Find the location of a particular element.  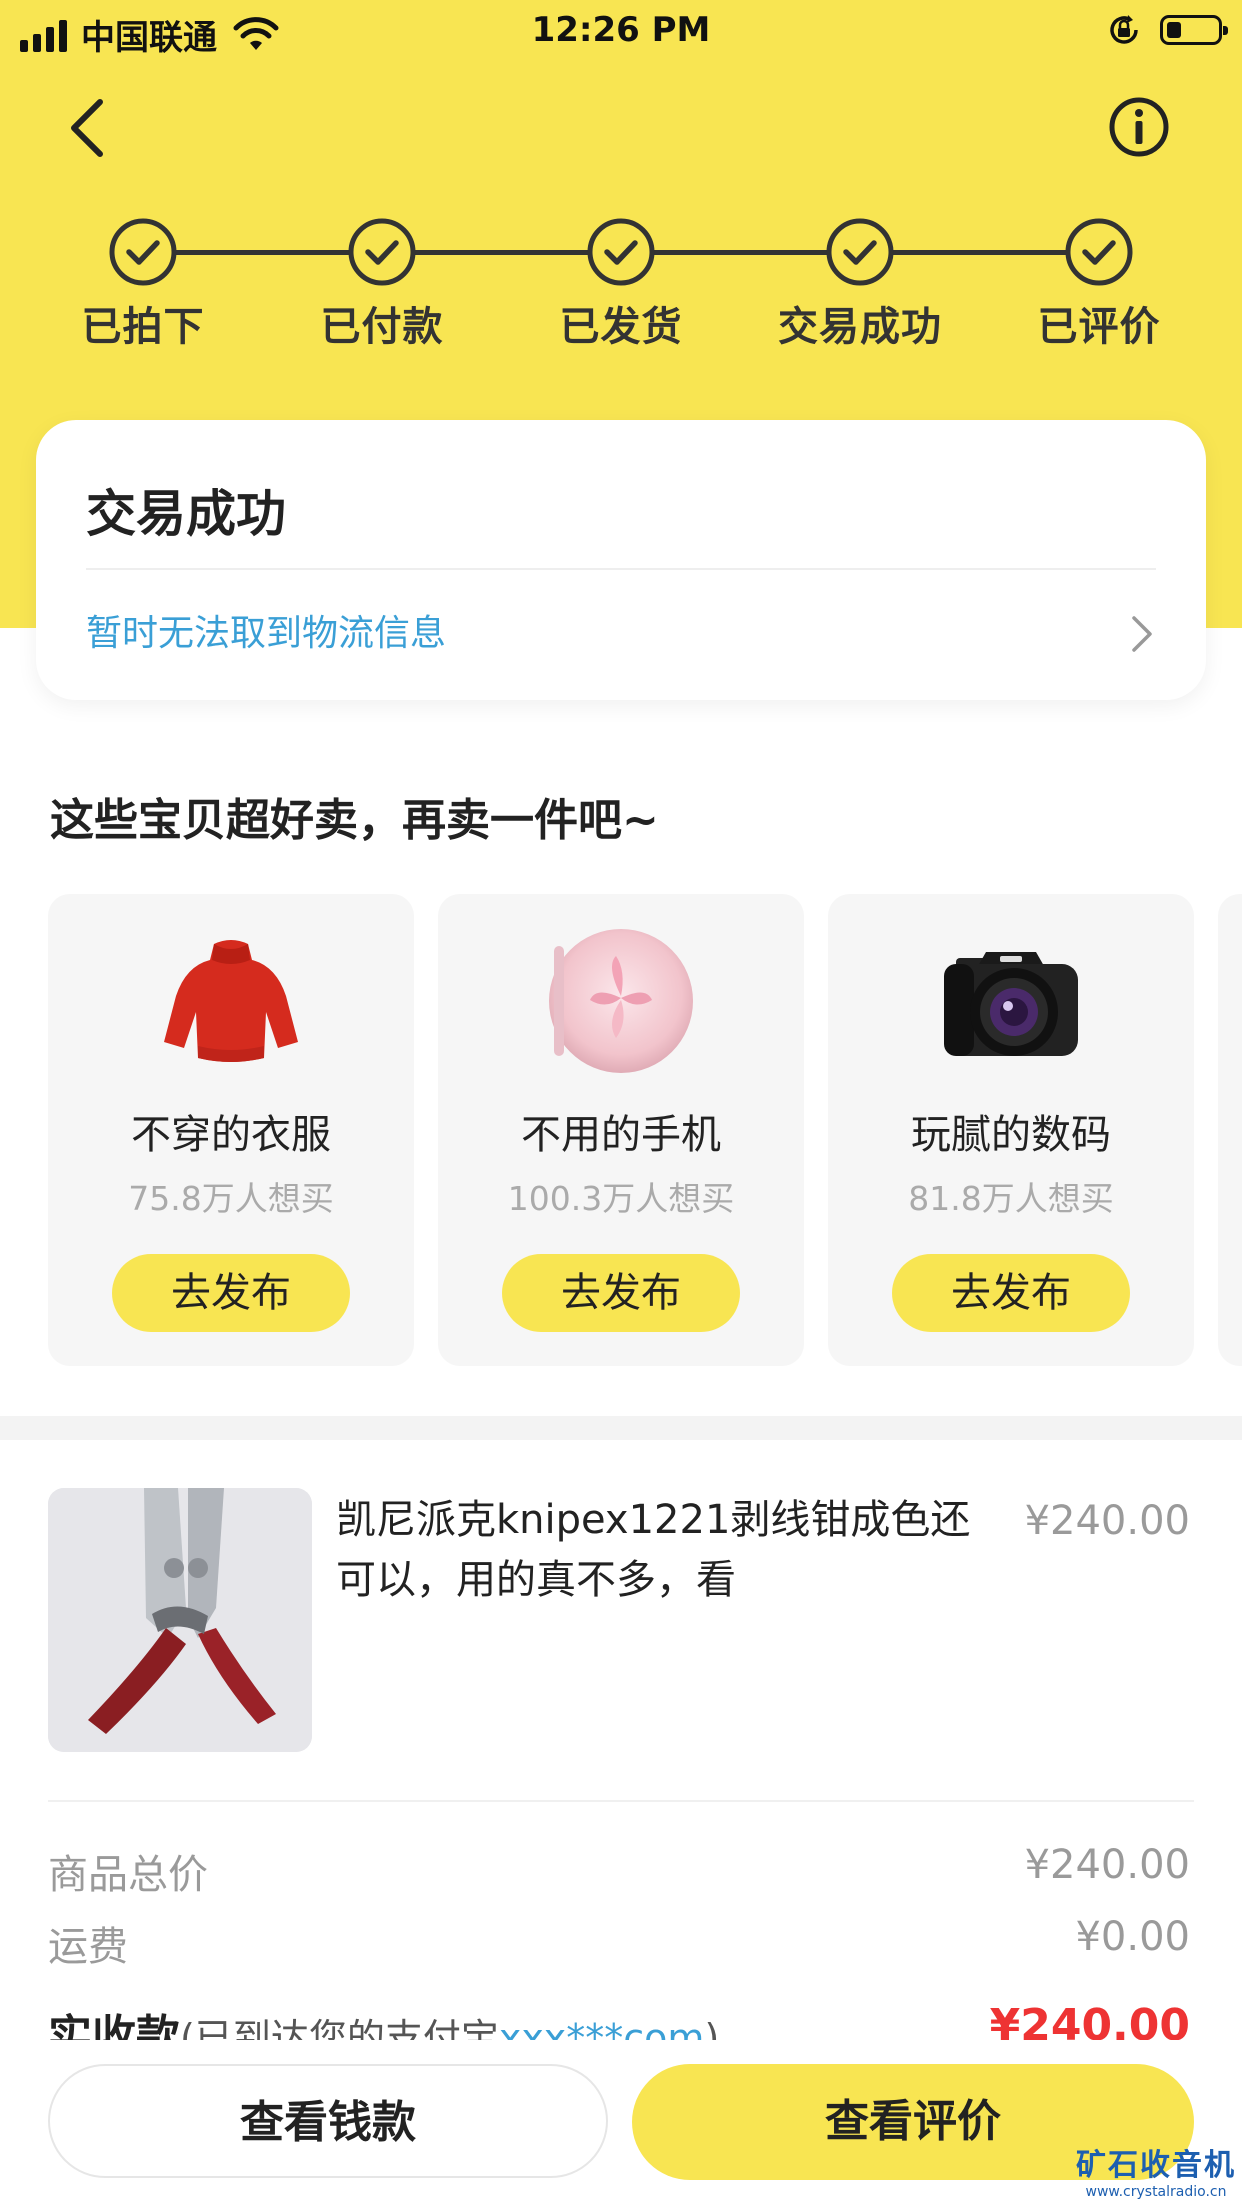

battery-icon is located at coordinates (1194, 30).